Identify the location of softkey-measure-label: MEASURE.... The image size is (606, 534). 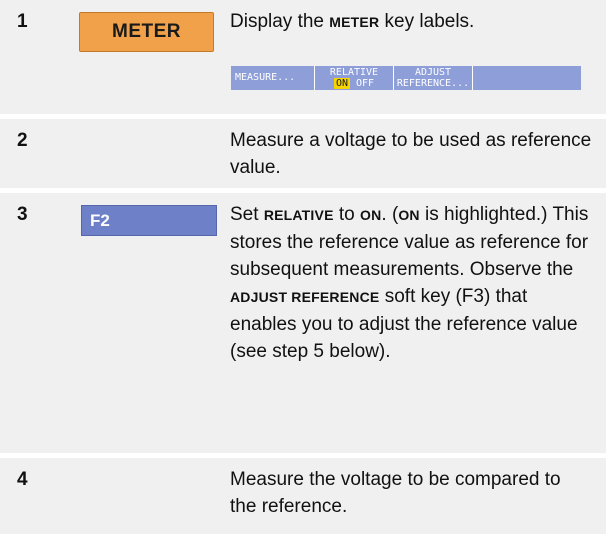
(265, 77).